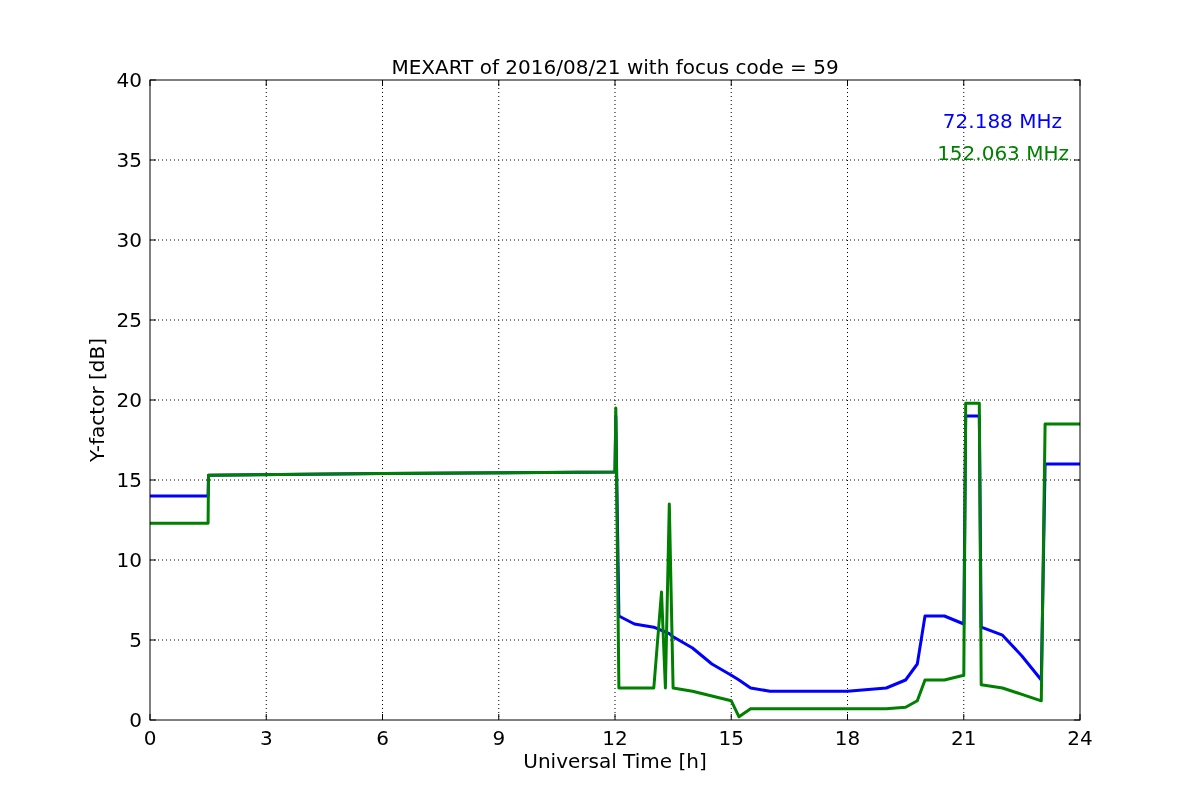 The height and width of the screenshot is (800, 1200). I want to click on y-tick-label: 20, so click(129, 400).